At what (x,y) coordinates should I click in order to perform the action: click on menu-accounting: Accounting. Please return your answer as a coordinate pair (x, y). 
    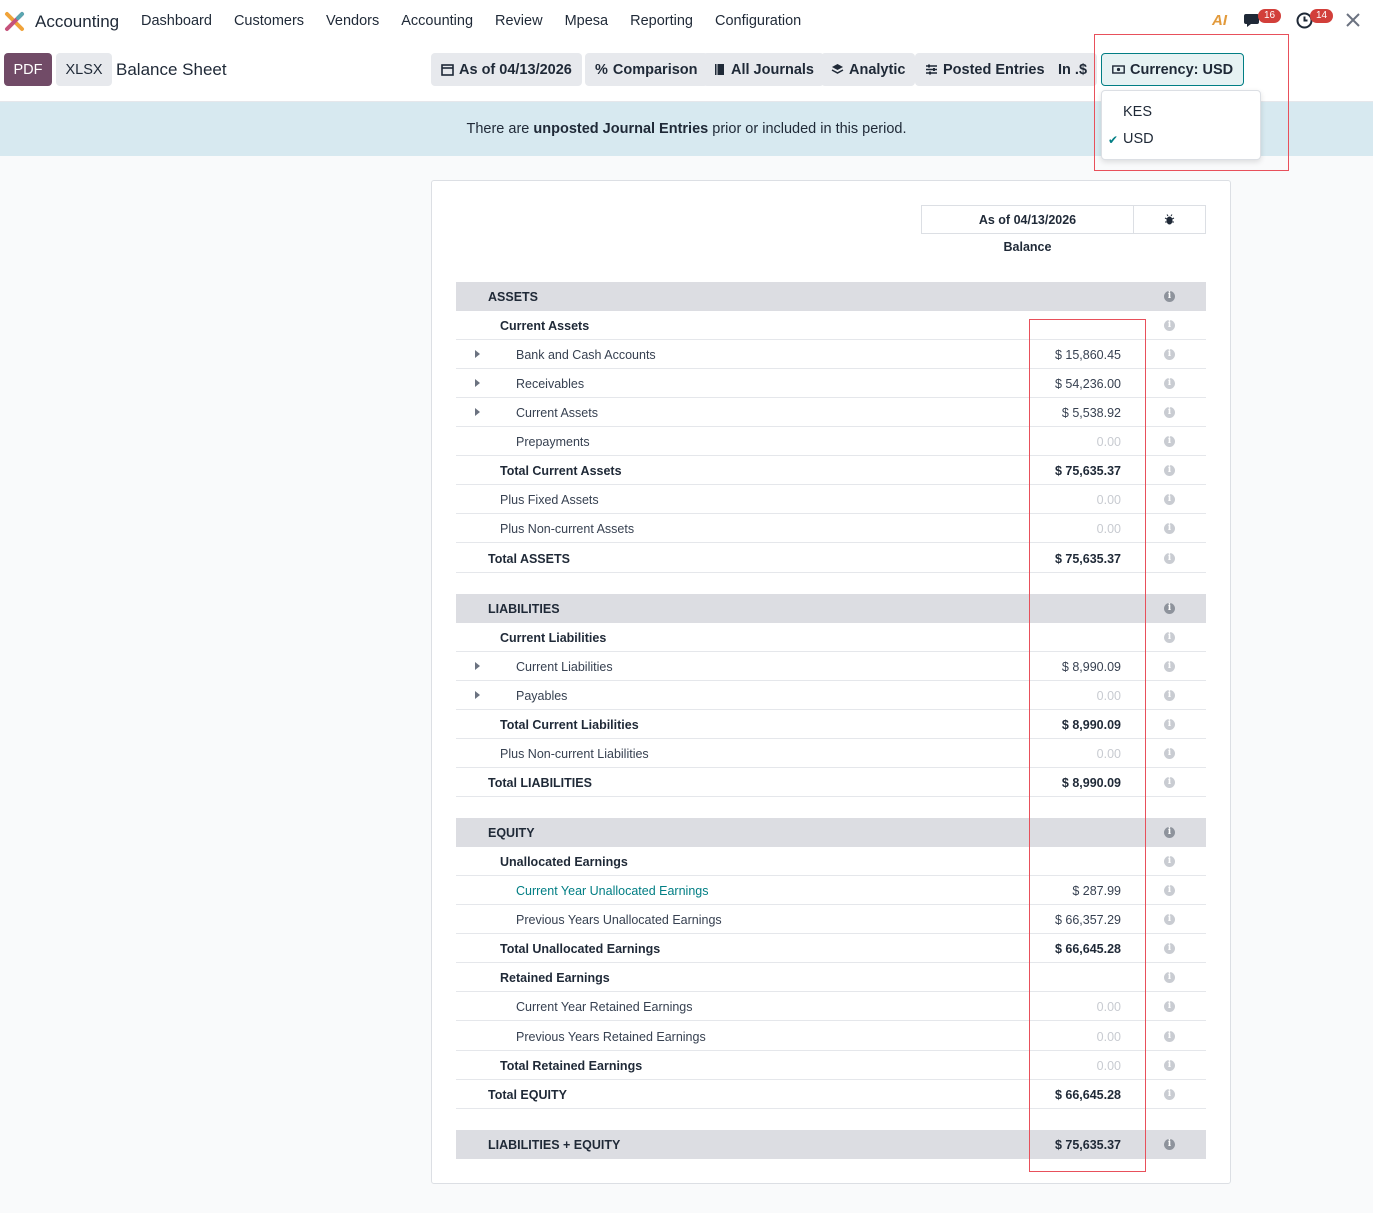
    Looking at the image, I should click on (437, 21).